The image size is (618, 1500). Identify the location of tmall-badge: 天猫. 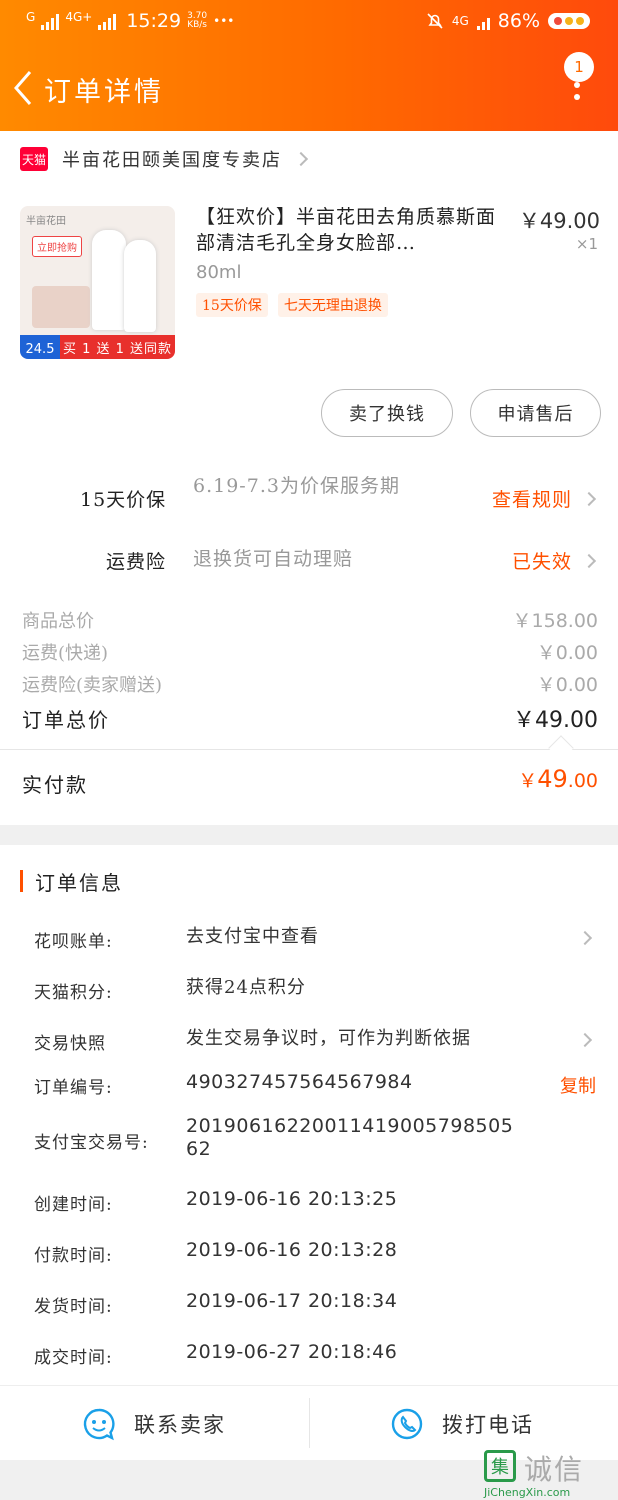
(34, 159).